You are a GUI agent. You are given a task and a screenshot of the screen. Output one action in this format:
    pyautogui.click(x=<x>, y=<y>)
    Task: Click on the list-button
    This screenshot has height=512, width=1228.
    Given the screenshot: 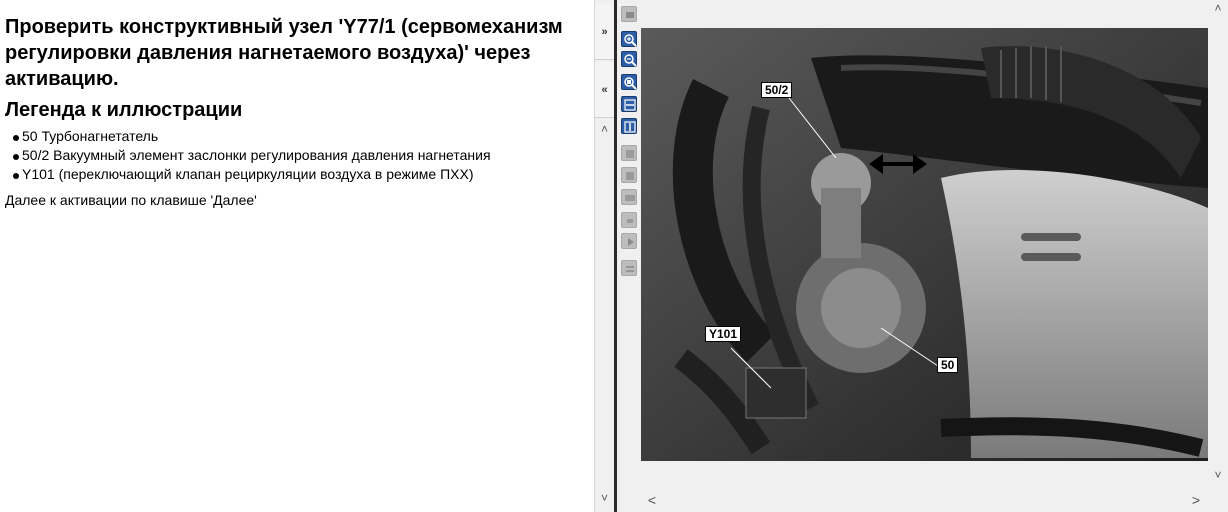 What is the action you would take?
    pyautogui.click(x=629, y=268)
    